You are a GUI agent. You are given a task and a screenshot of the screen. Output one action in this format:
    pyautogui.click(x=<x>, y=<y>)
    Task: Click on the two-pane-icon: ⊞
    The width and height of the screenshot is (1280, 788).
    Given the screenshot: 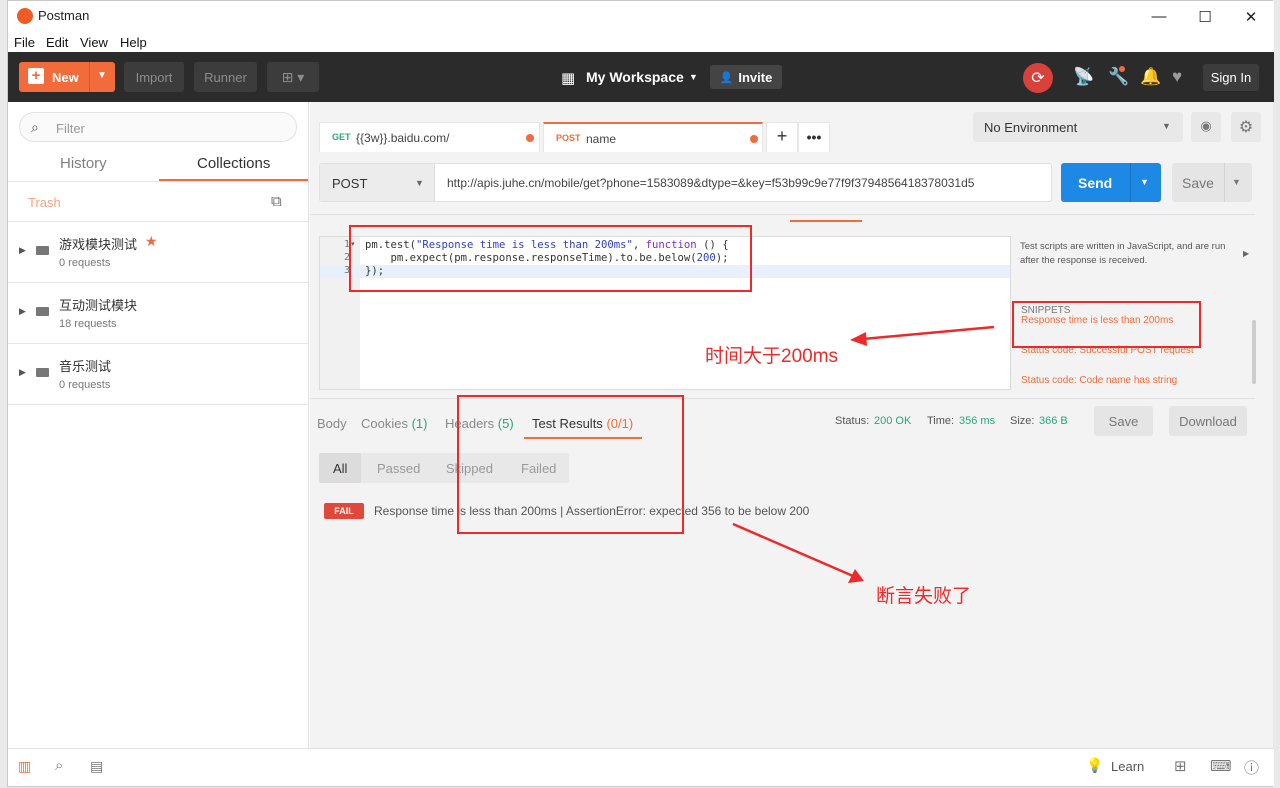 What is the action you would take?
    pyautogui.click(x=1180, y=766)
    